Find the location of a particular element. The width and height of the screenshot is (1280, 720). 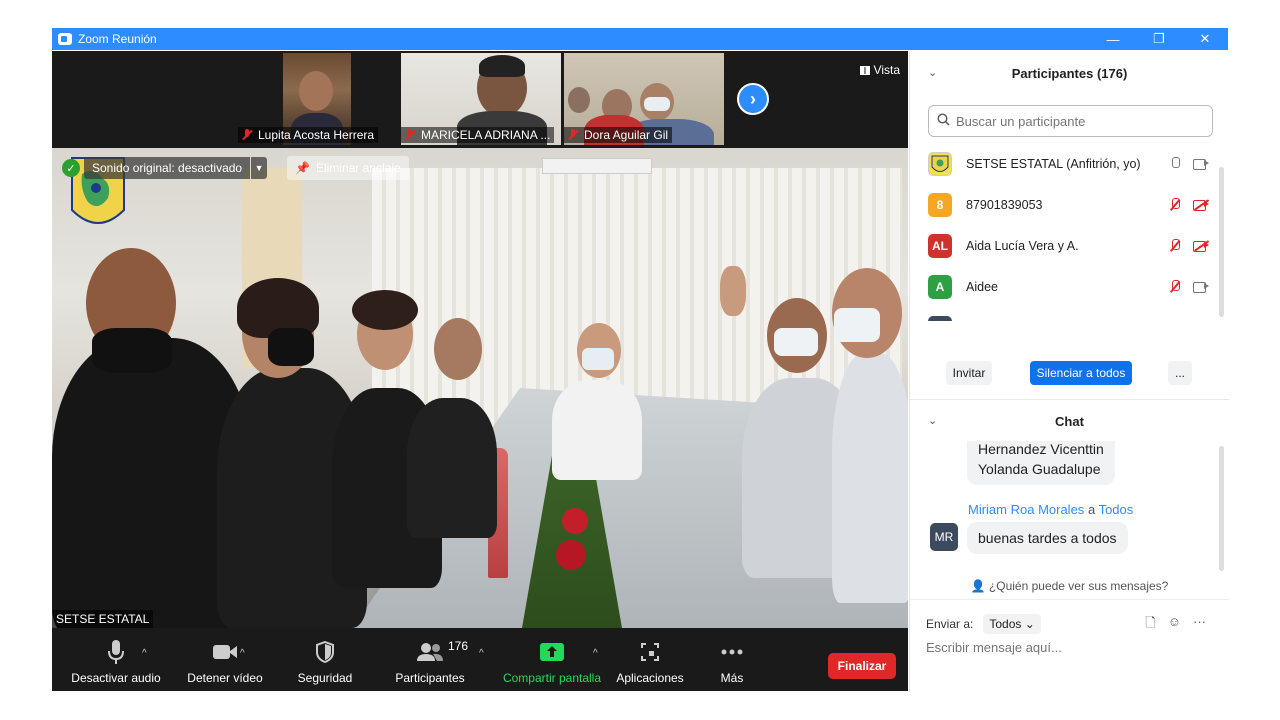

unpin-button: 📌 Eliminar anclaje is located at coordinates (348, 168).